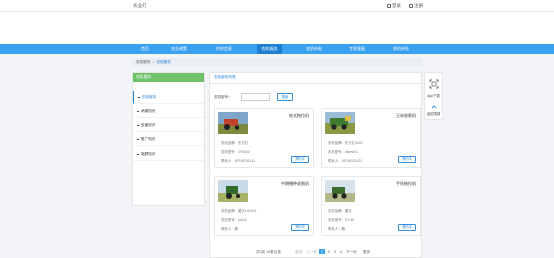 The width and height of the screenshot is (554, 258). I want to click on search-button: 搜索, so click(285, 97).